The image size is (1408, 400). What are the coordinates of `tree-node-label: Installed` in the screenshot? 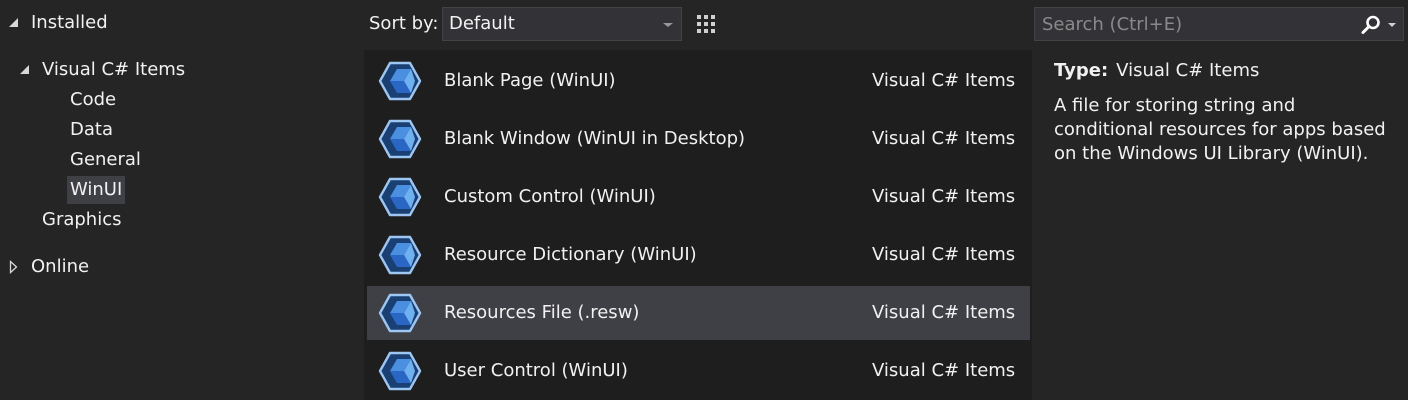 It's located at (69, 22).